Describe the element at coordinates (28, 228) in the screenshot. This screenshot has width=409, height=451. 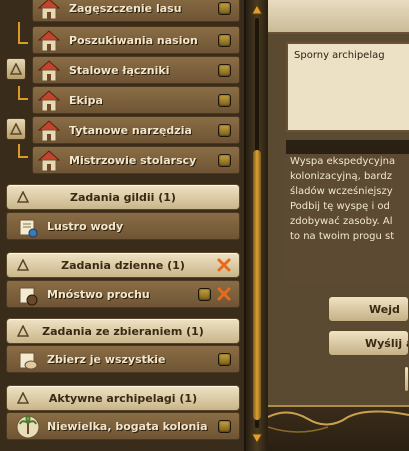
I see `scroll-icon` at that location.